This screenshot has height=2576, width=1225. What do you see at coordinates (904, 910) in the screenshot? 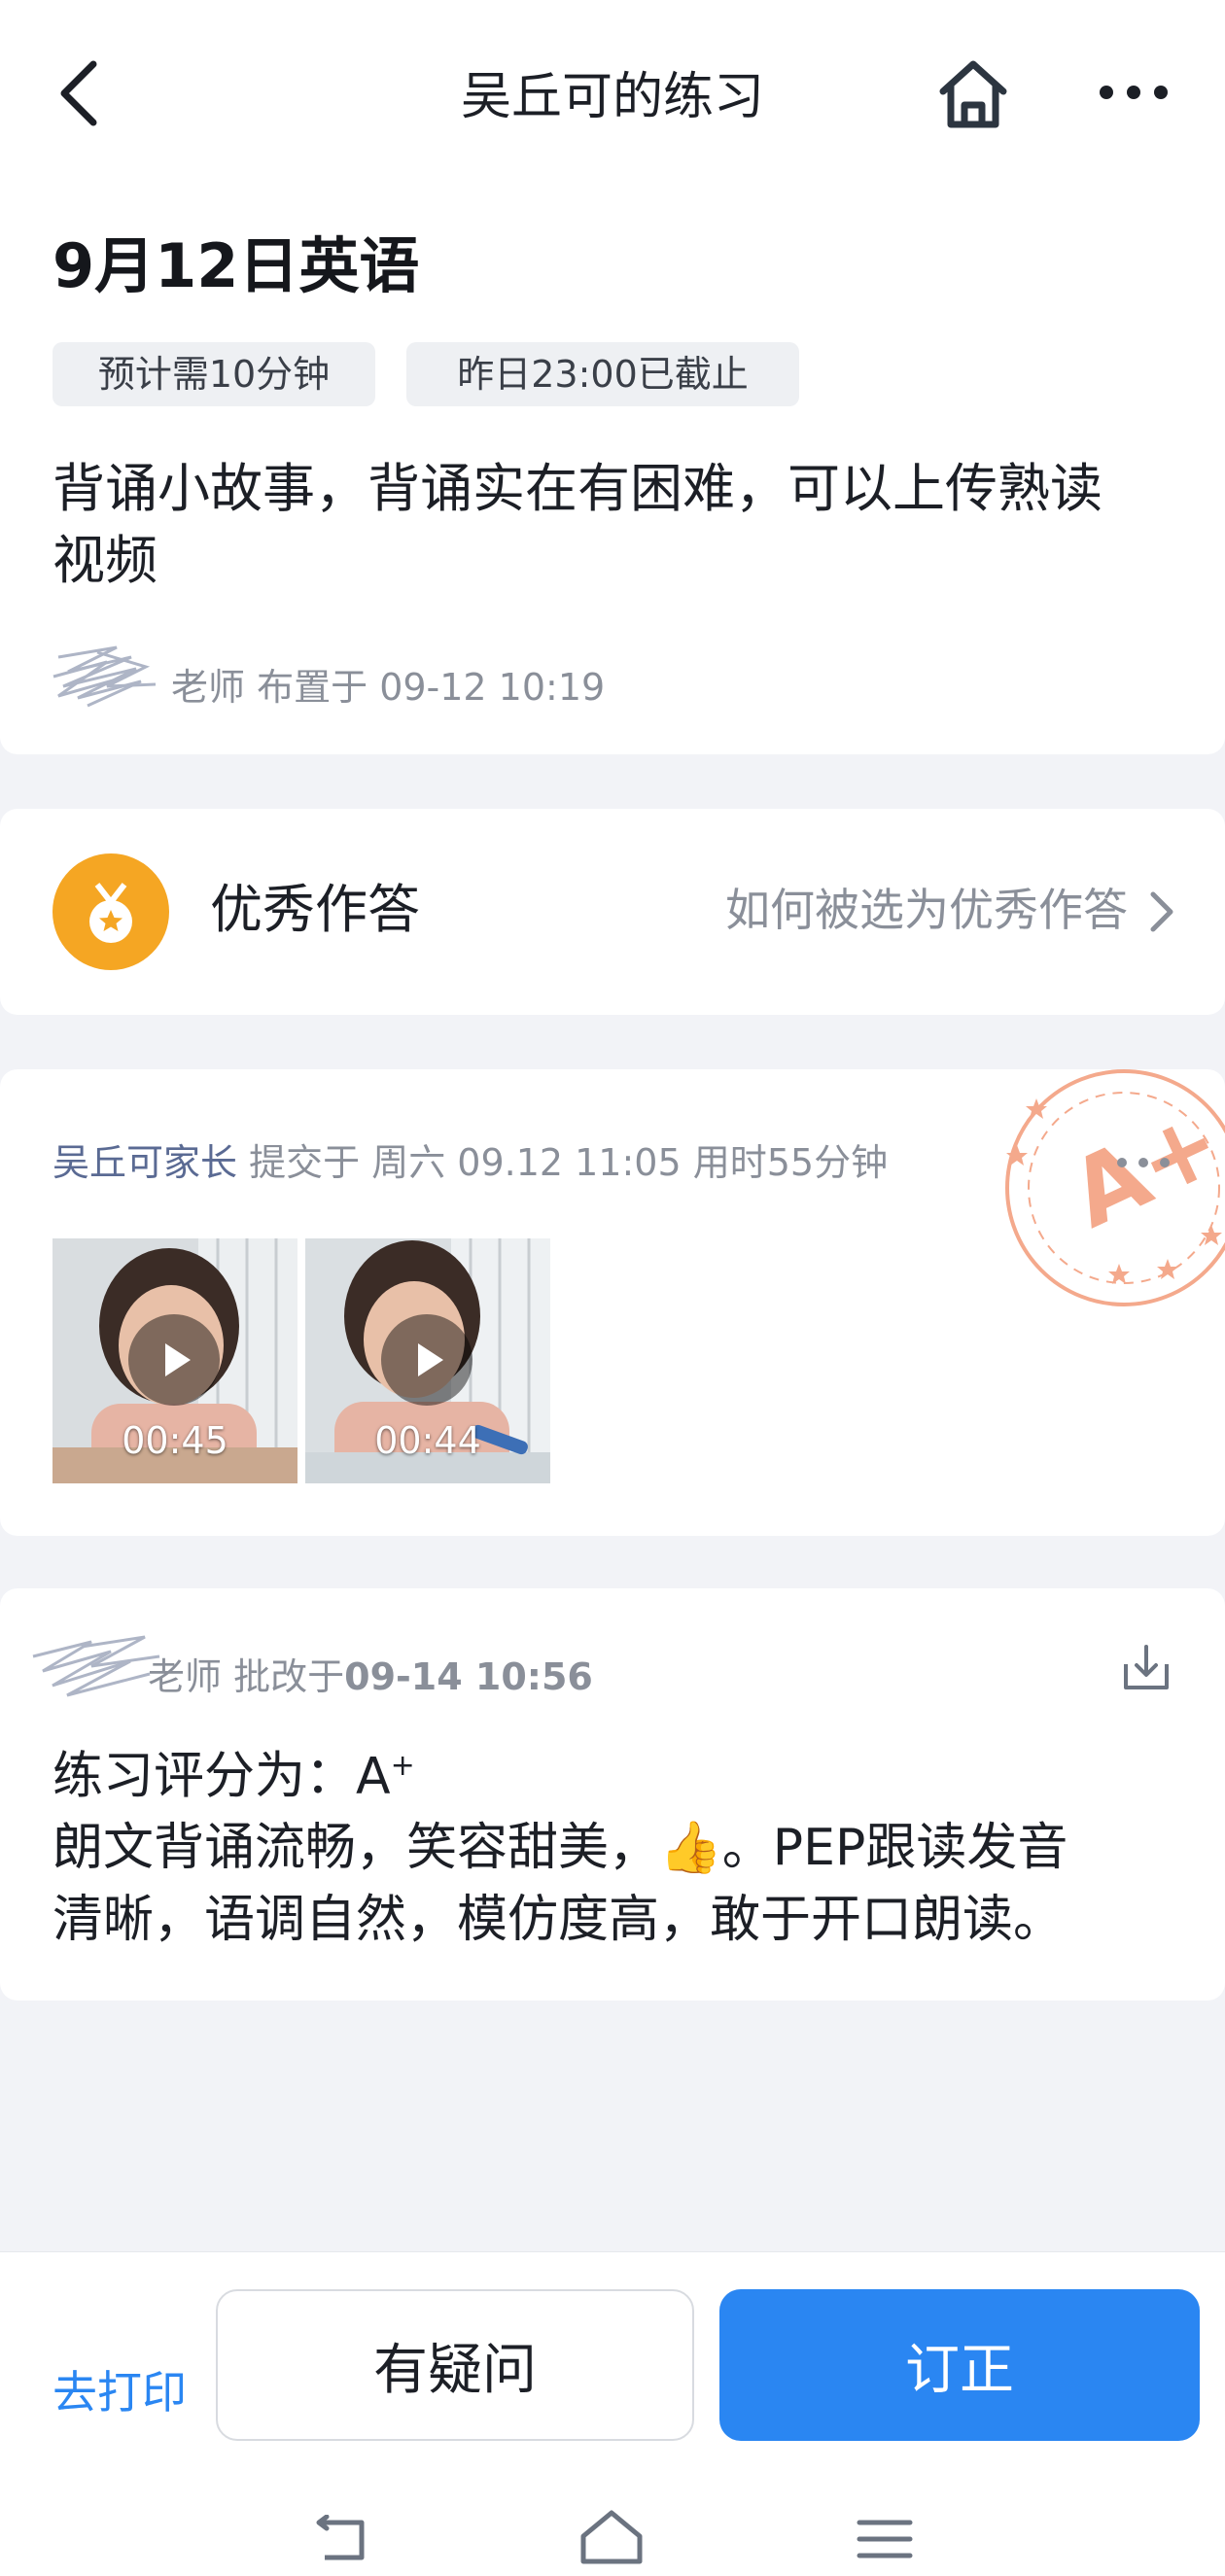
I see `how-to-be-excellent-link: 如何被选为优秀作答` at bounding box center [904, 910].